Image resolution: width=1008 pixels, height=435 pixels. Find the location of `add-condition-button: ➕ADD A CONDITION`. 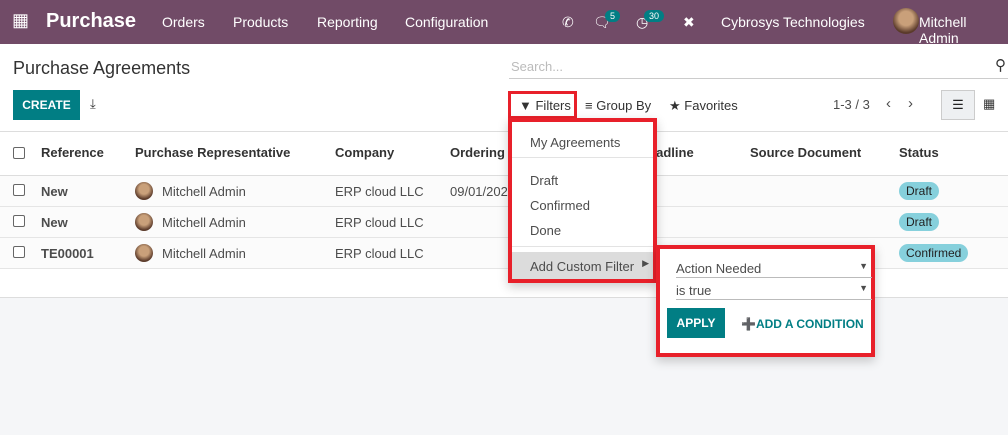

add-condition-button: ➕ADD A CONDITION is located at coordinates (802, 324).